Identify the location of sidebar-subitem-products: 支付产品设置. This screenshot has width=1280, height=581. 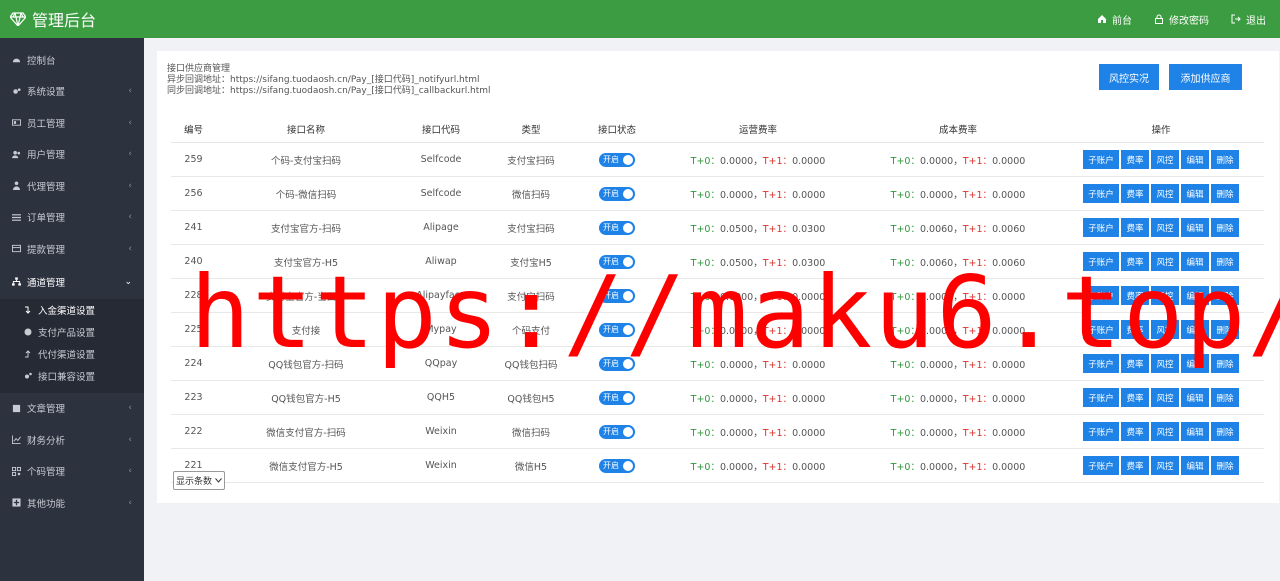
(72, 332).